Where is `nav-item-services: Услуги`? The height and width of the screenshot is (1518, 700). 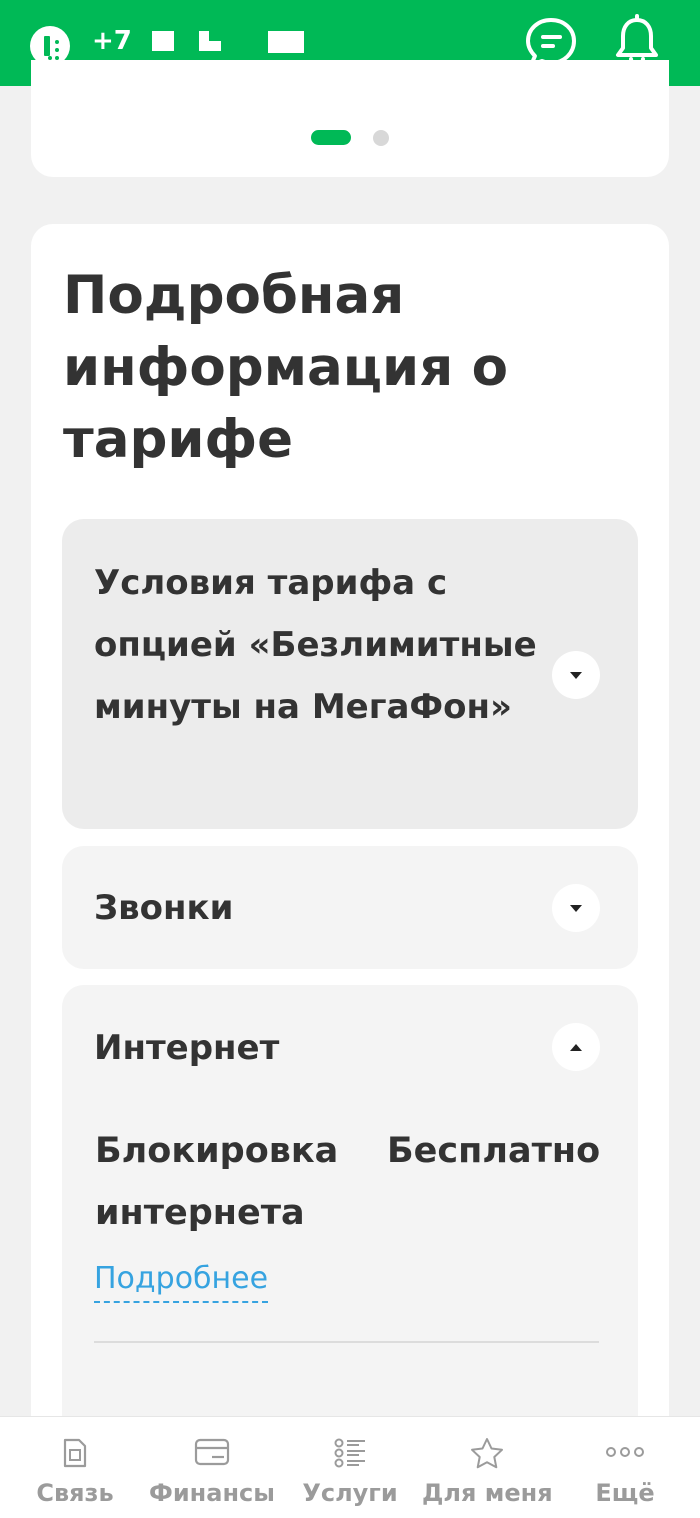
nav-item-services: Услуги is located at coordinates (350, 1467).